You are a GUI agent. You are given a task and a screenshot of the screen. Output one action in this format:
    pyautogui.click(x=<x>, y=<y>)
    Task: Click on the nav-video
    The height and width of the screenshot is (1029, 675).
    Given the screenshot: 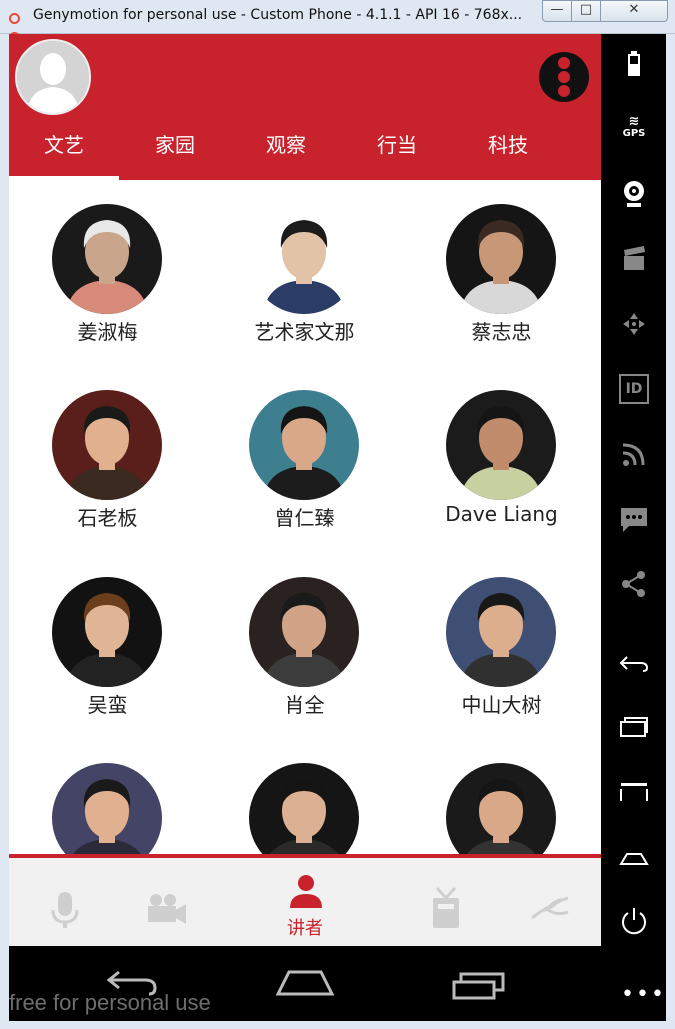 What is the action you would take?
    pyautogui.click(x=179, y=902)
    